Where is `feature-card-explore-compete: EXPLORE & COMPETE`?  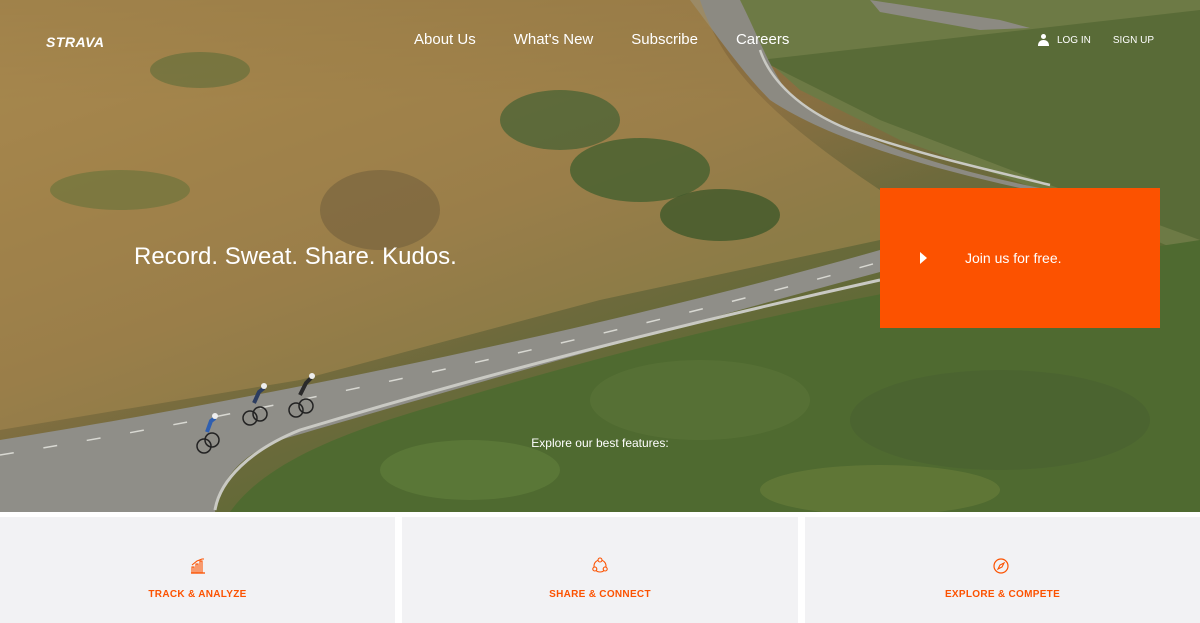 feature-card-explore-compete: EXPLORE & COMPETE is located at coordinates (1002, 570).